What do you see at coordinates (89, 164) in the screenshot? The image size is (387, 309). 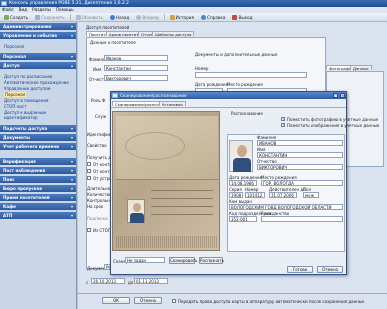 I see `from-controller-radio` at bounding box center [89, 164].